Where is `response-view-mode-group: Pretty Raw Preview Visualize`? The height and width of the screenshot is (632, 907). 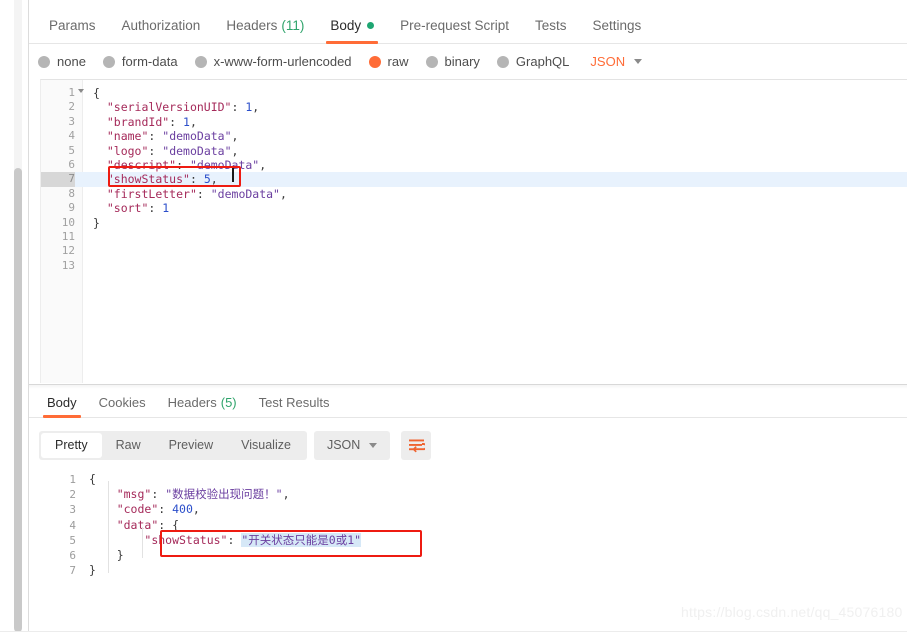 response-view-mode-group: Pretty Raw Preview Visualize is located at coordinates (173, 445).